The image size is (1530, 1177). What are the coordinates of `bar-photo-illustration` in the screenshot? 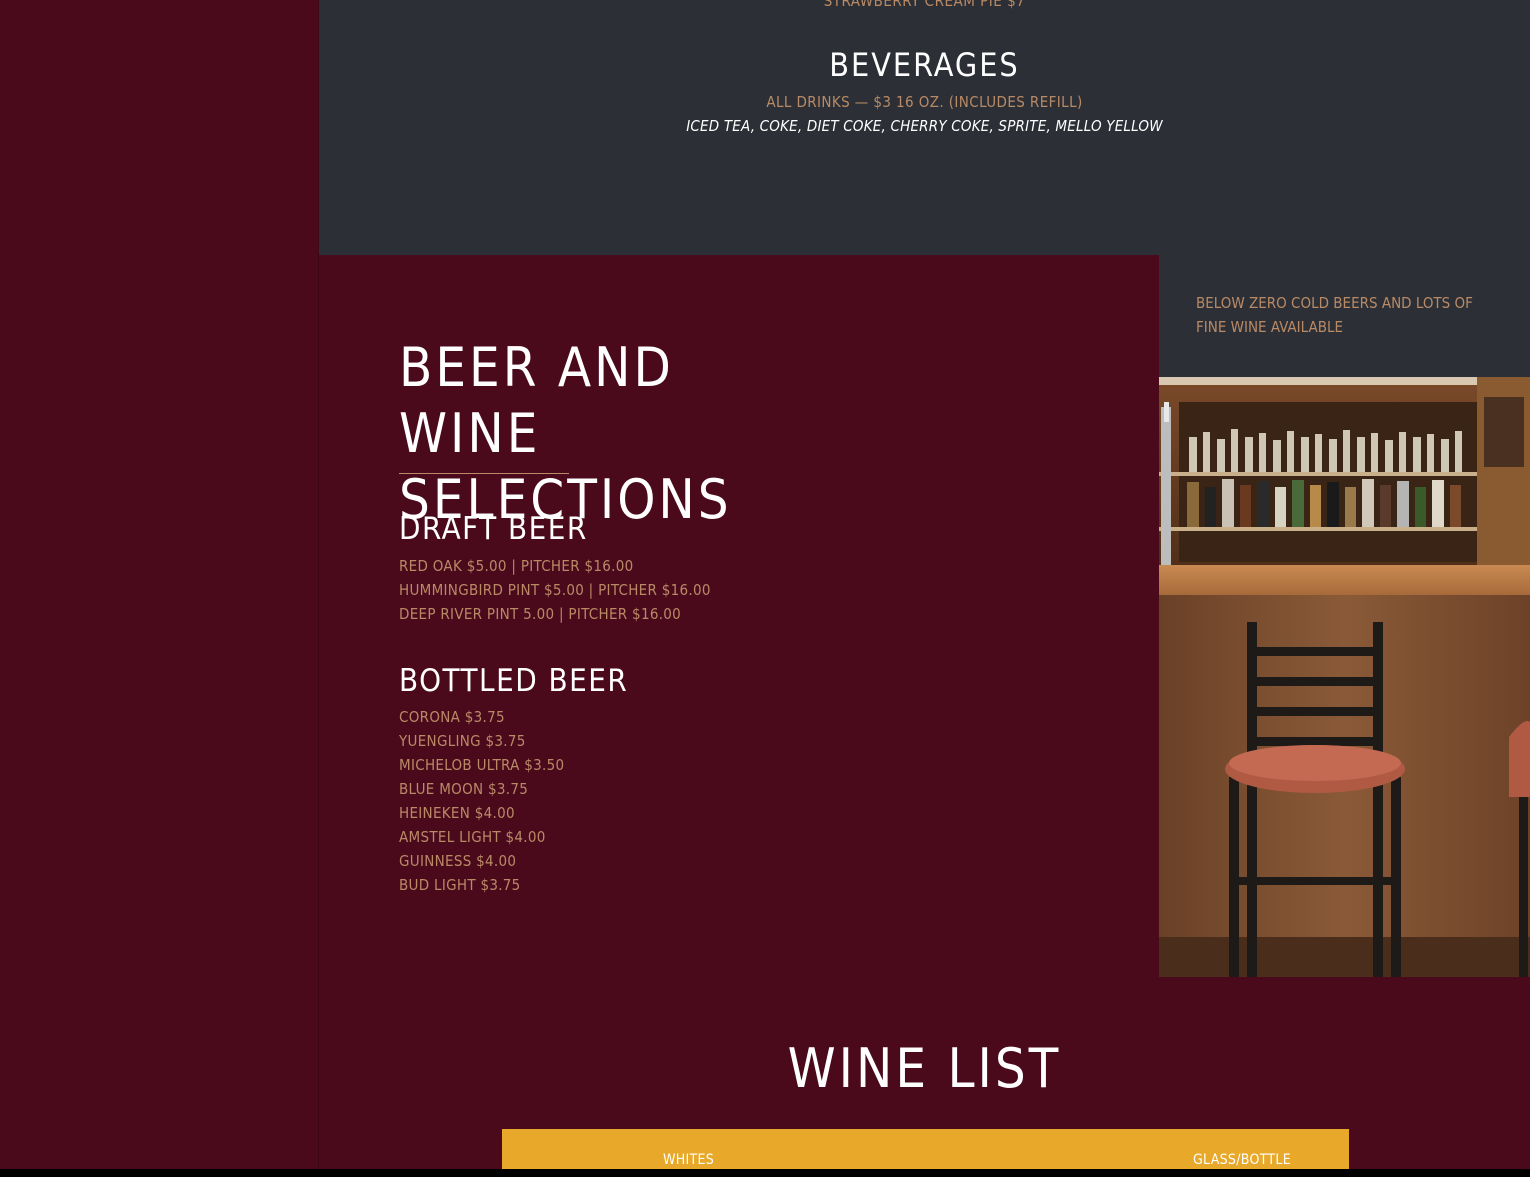 It's located at (1344, 677).